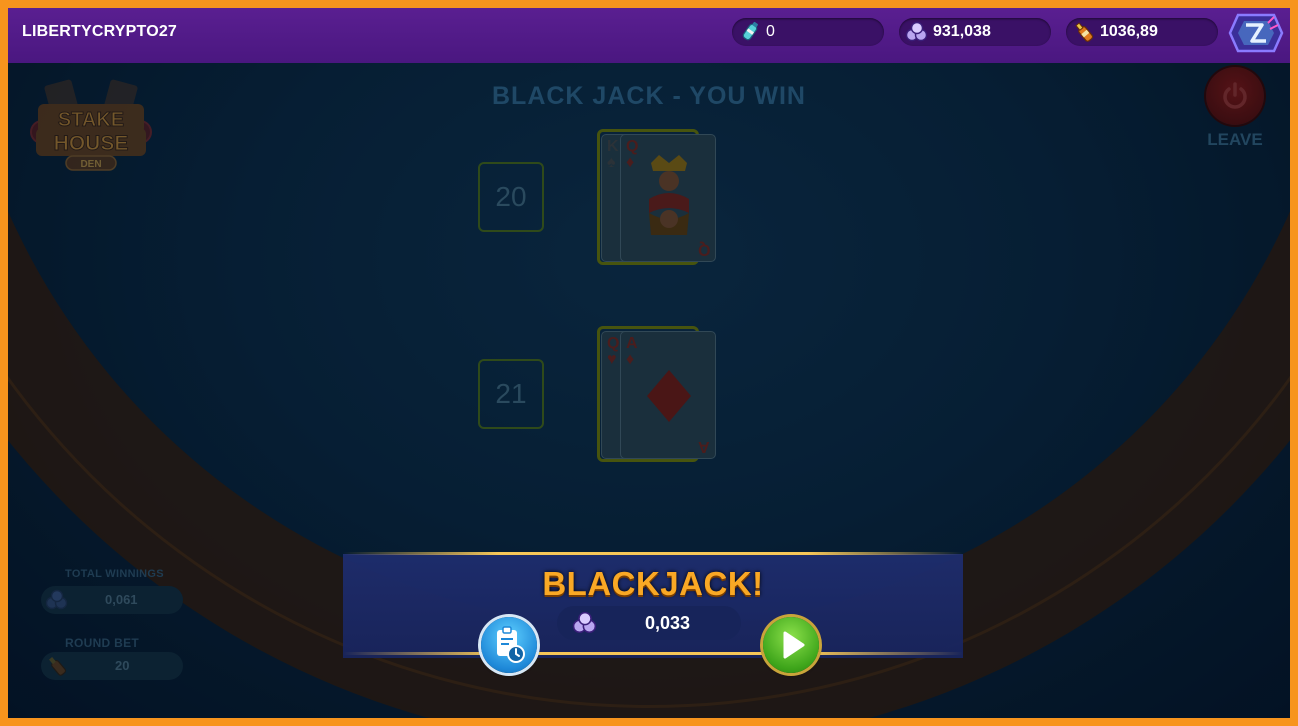  What do you see at coordinates (630, 162) in the screenshot?
I see `dealer-card-2-suit: ♦` at bounding box center [630, 162].